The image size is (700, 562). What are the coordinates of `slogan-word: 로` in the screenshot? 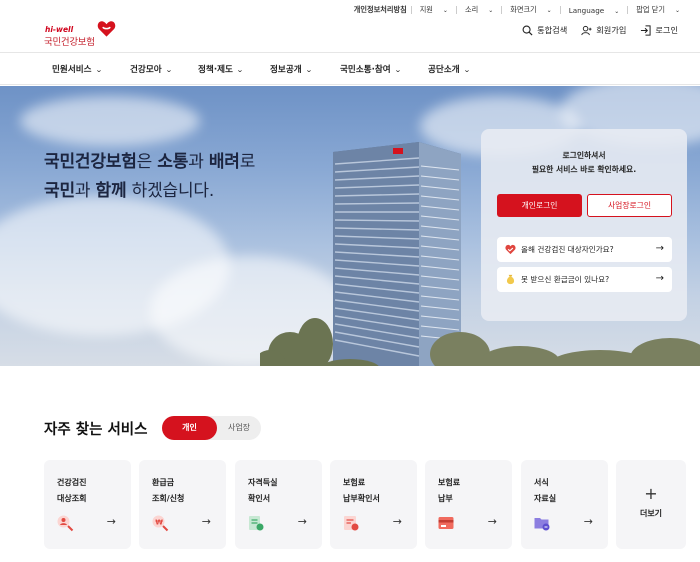 It's located at (247, 162).